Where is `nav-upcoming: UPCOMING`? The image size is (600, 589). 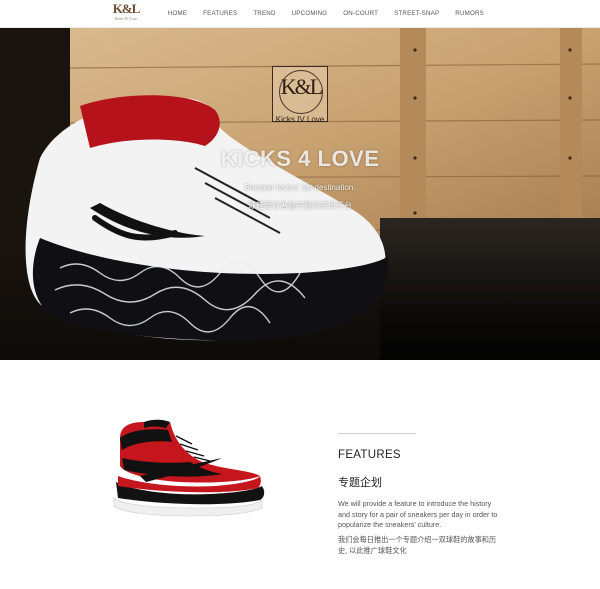 nav-upcoming: UPCOMING is located at coordinates (310, 13).